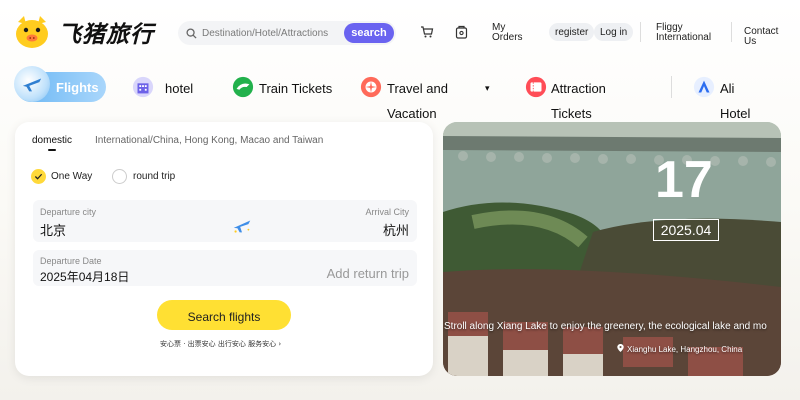  What do you see at coordinates (191, 33) in the screenshot?
I see `search-icon` at bounding box center [191, 33].